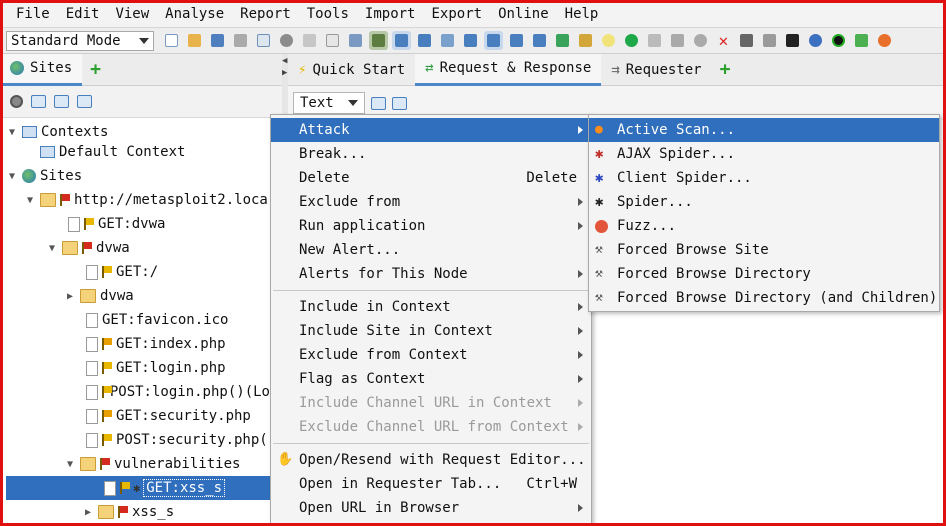 This screenshot has height=526, width=946. Describe the element at coordinates (138, 296) in the screenshot. I see `tree-row: ▶ dvwa` at that location.